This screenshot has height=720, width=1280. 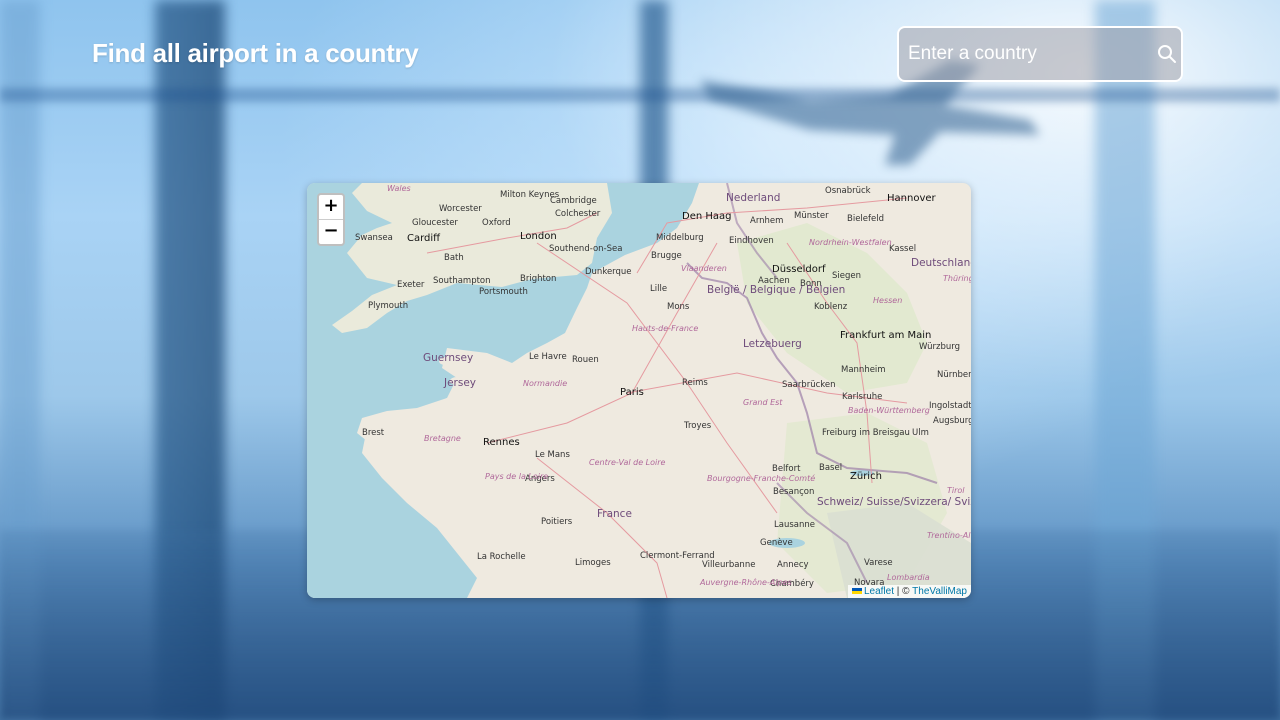 I want to click on map-label: Normandie, so click(x=545, y=383).